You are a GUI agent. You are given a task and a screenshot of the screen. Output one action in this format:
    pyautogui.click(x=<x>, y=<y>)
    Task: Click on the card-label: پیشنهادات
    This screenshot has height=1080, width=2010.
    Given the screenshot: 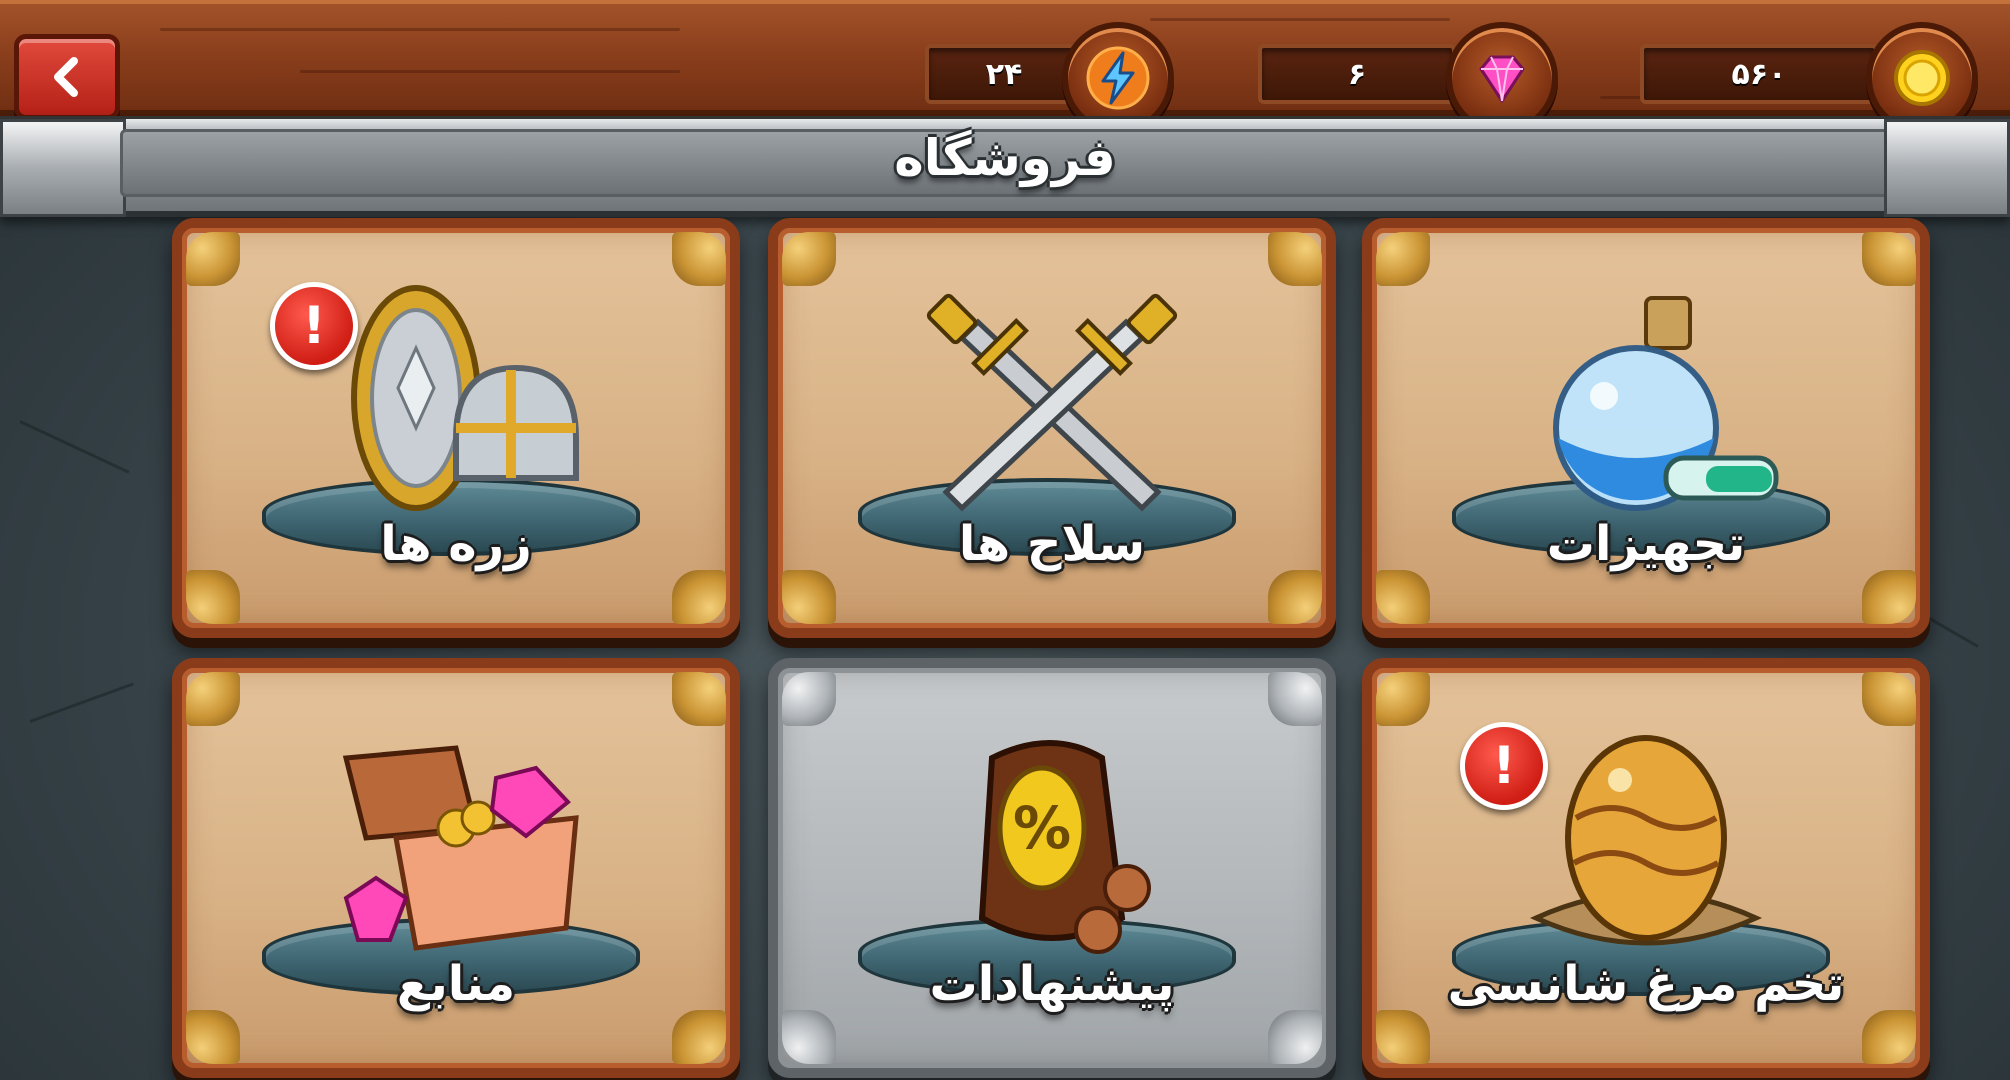 What is the action you would take?
    pyautogui.click(x=1052, y=984)
    